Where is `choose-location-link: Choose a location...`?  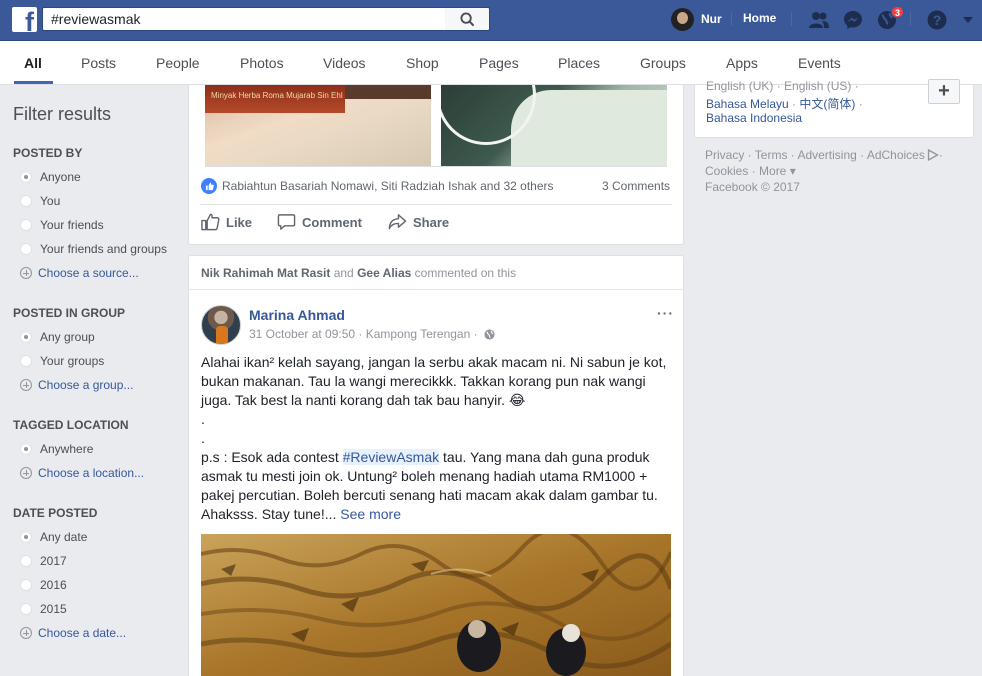
choose-location-link: Choose a location... is located at coordinates (82, 473).